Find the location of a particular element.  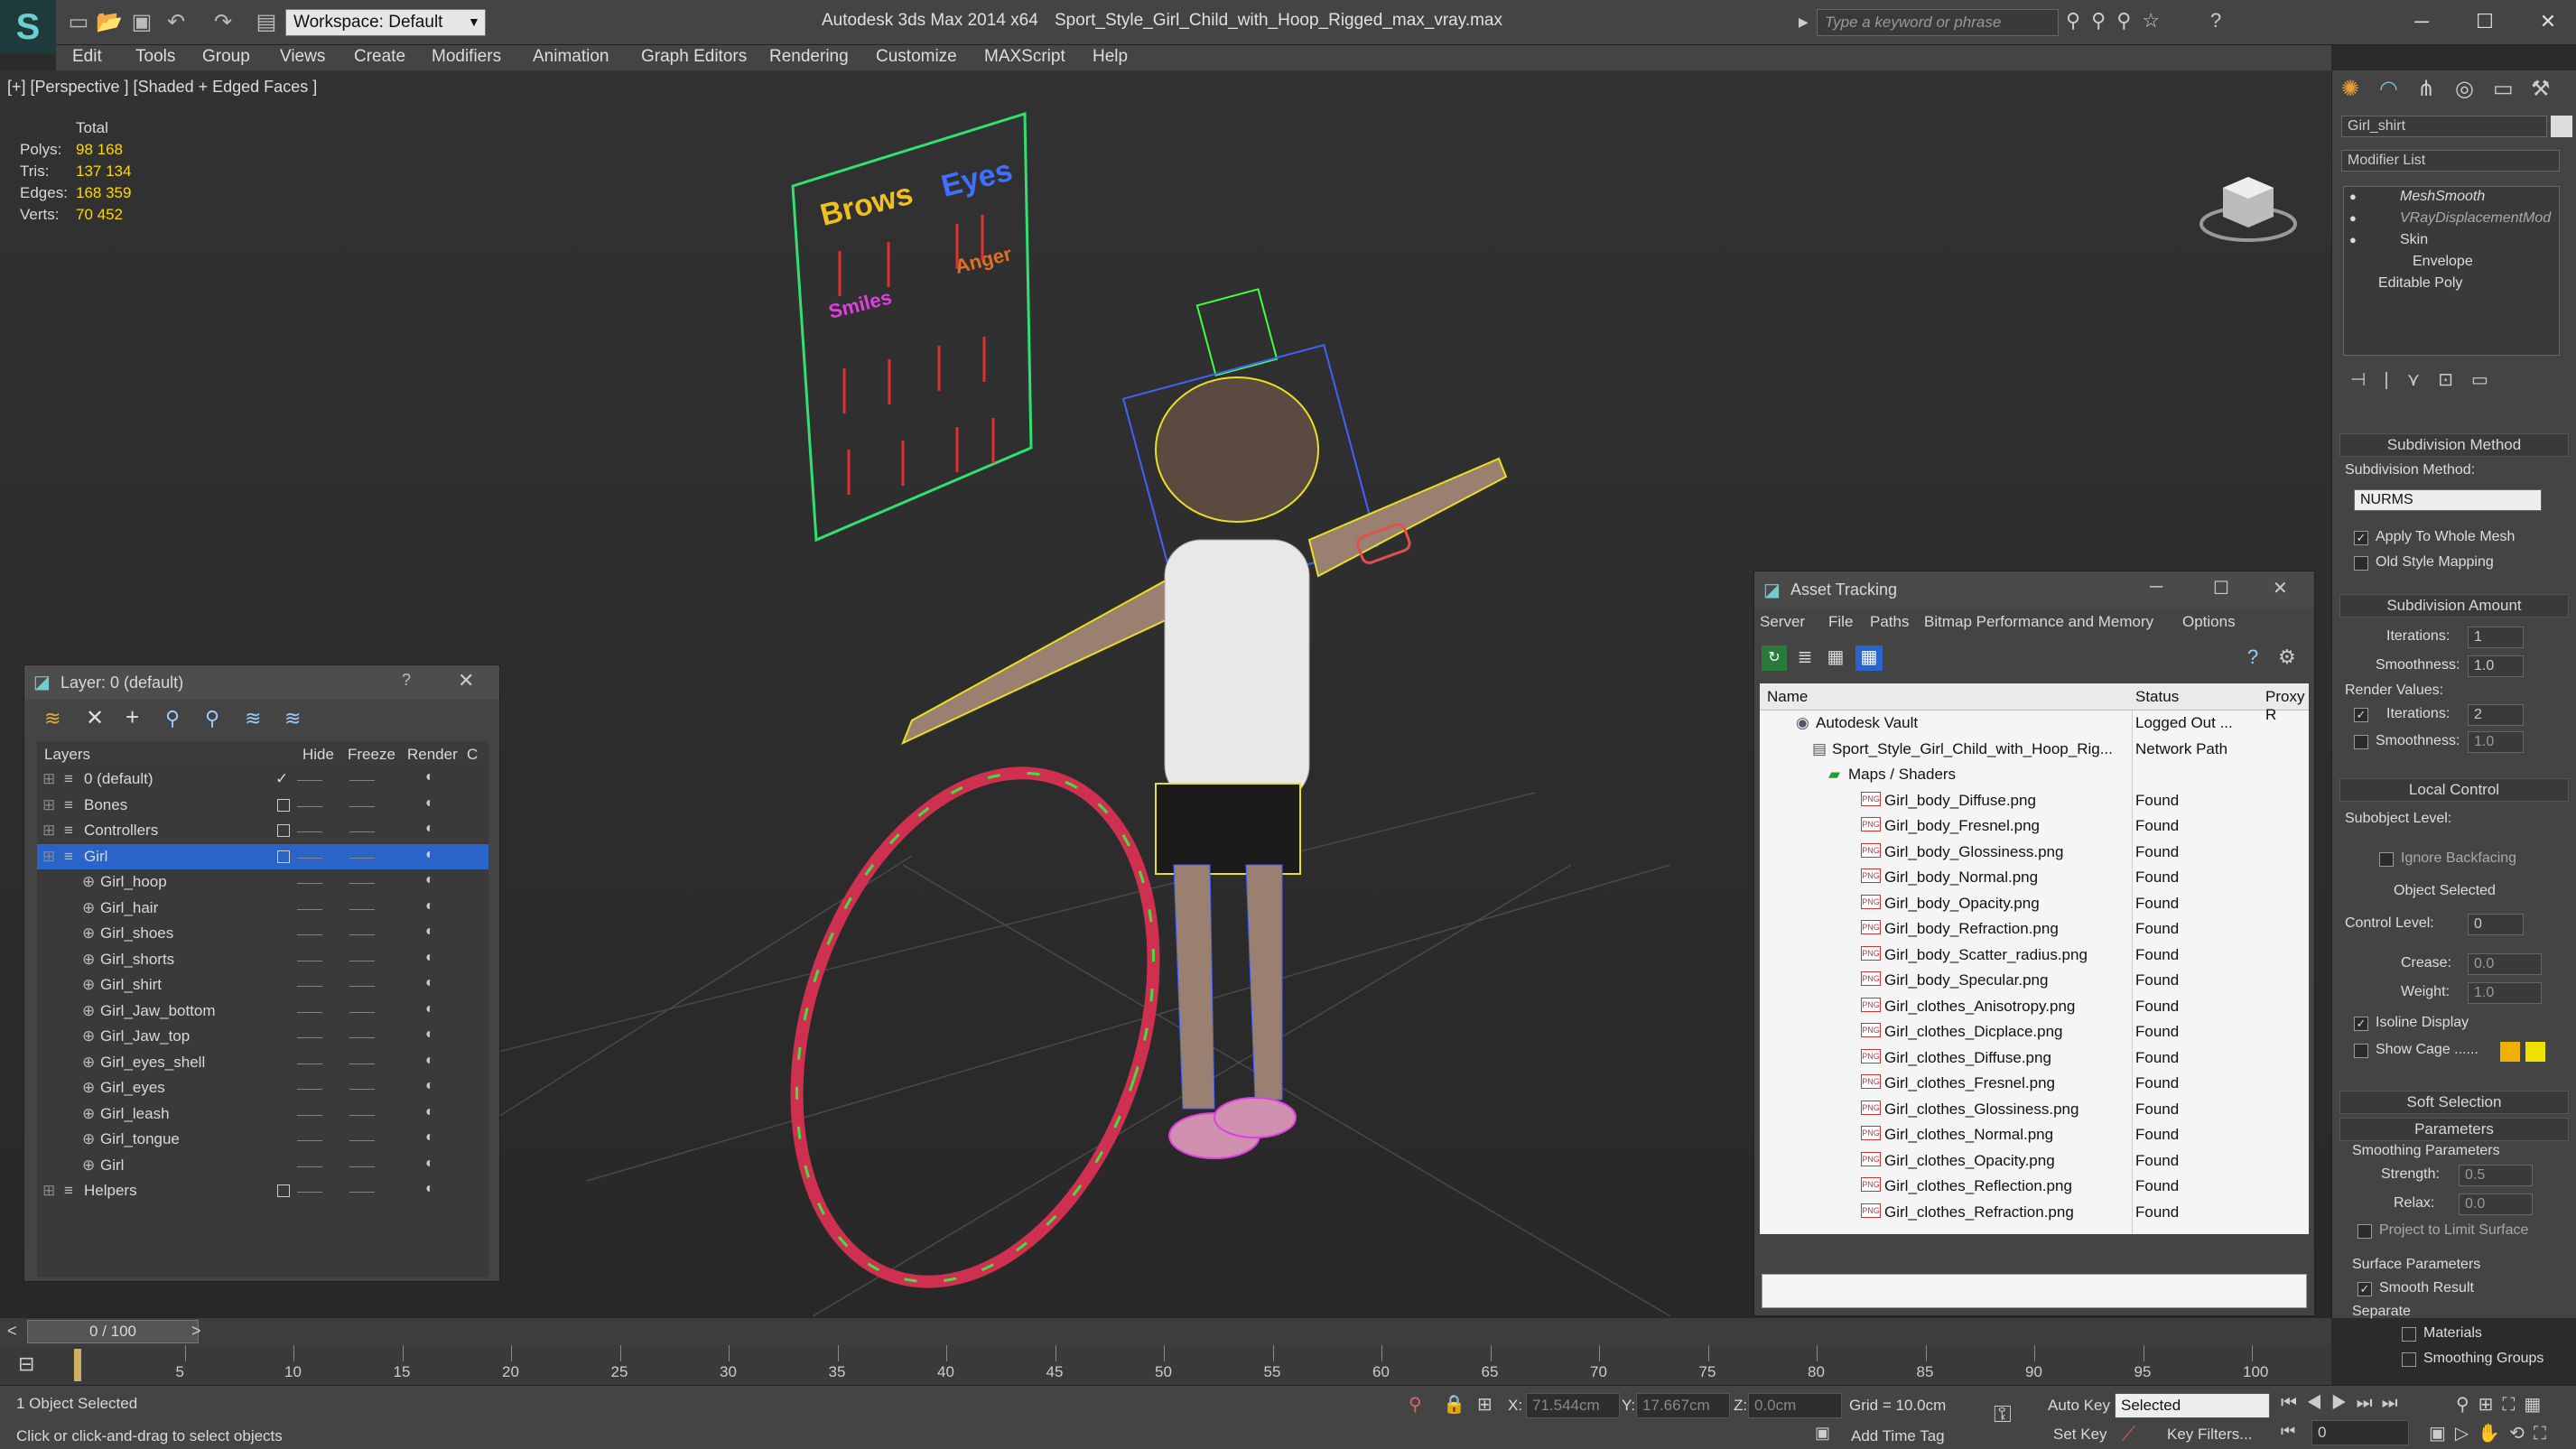

col-name: Name is located at coordinates (1787, 697).